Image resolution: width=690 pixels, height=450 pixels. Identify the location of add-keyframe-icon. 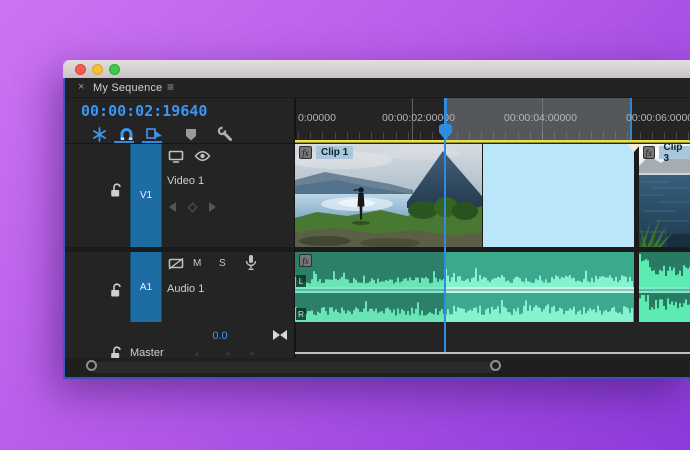
(192, 207).